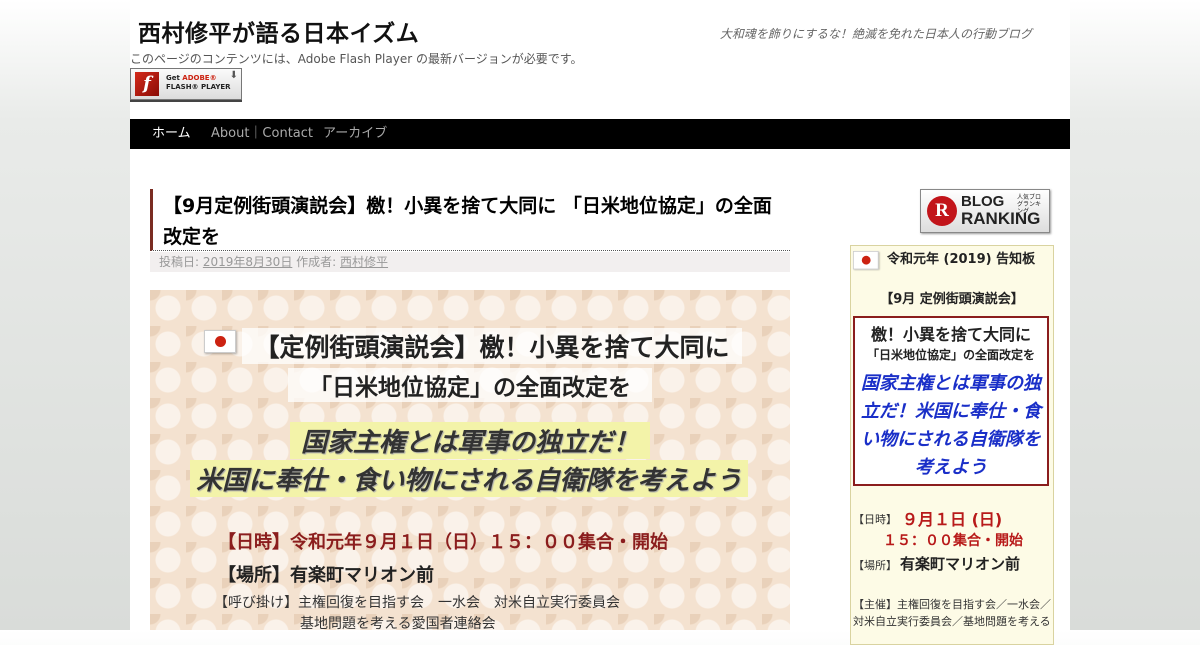 The image size is (1200, 645). Describe the element at coordinates (470, 440) in the screenshot. I see `poster-emphasis-1: 国家主権とは軍事の独立だ！` at that location.